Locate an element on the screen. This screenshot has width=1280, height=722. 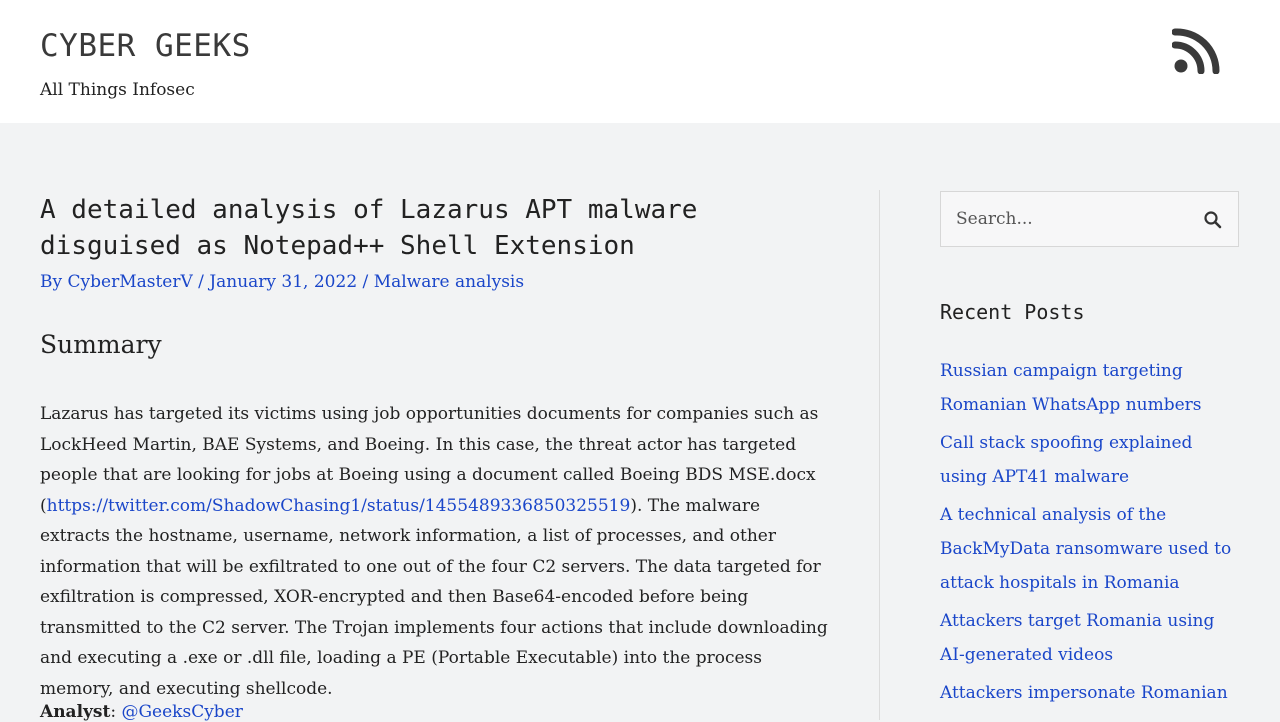
rss-icon is located at coordinates (1197, 51).